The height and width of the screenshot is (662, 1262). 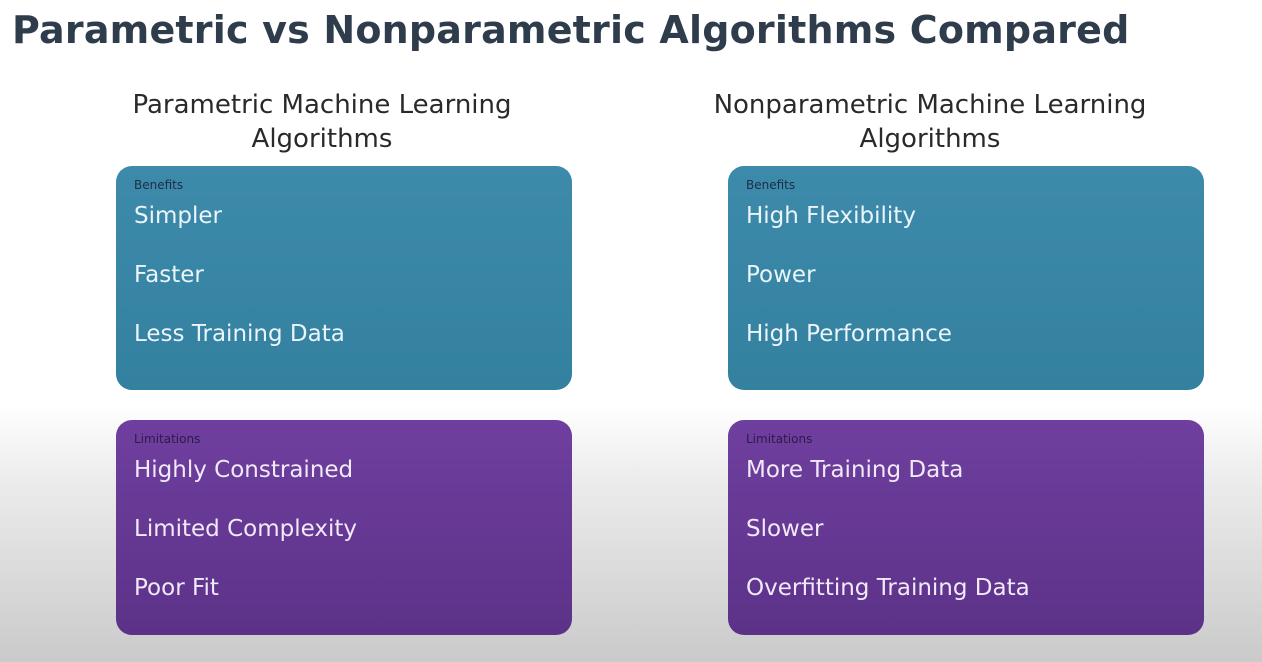 I want to click on parametric-benefit-item: Simpler, so click(x=178, y=216).